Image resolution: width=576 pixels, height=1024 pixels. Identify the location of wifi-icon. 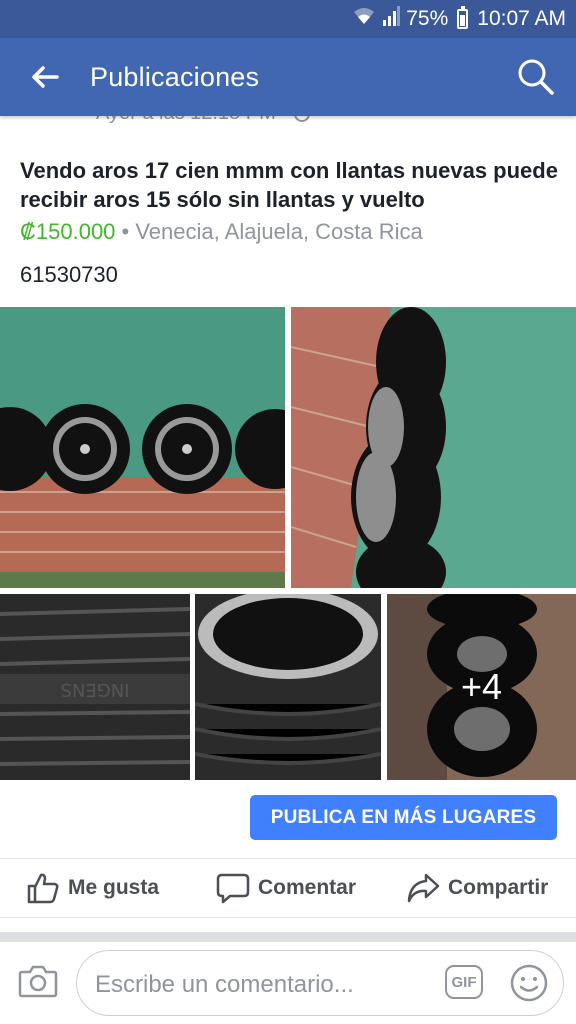
(364, 19).